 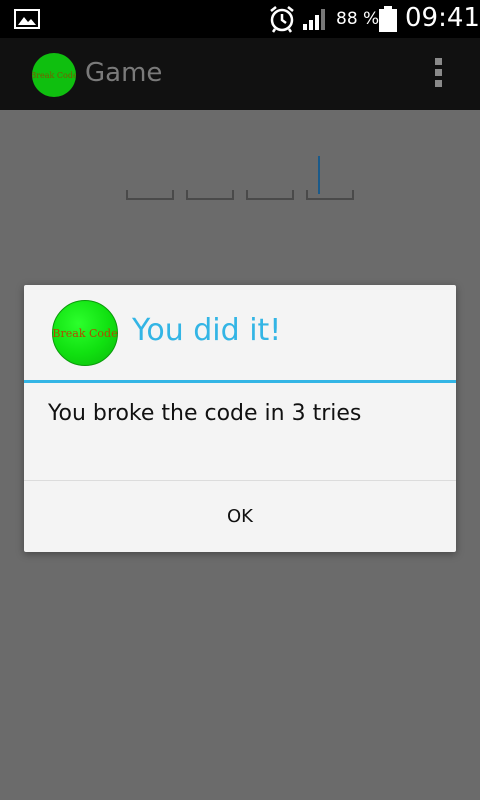 What do you see at coordinates (205, 413) in the screenshot?
I see `dialog-message: You broke the code in 3 tries` at bounding box center [205, 413].